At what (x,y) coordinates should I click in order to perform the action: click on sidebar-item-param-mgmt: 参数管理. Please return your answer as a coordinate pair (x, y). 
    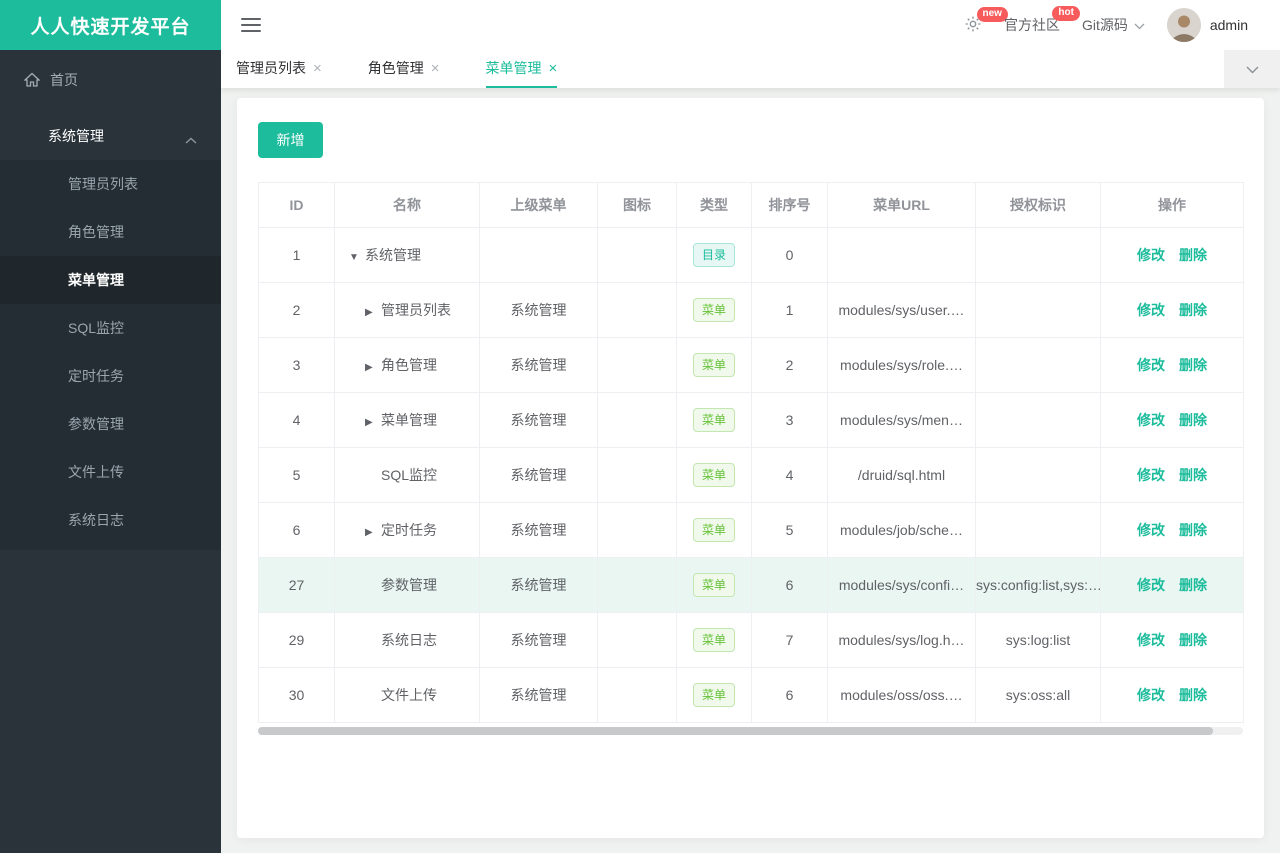
    Looking at the image, I should click on (110, 424).